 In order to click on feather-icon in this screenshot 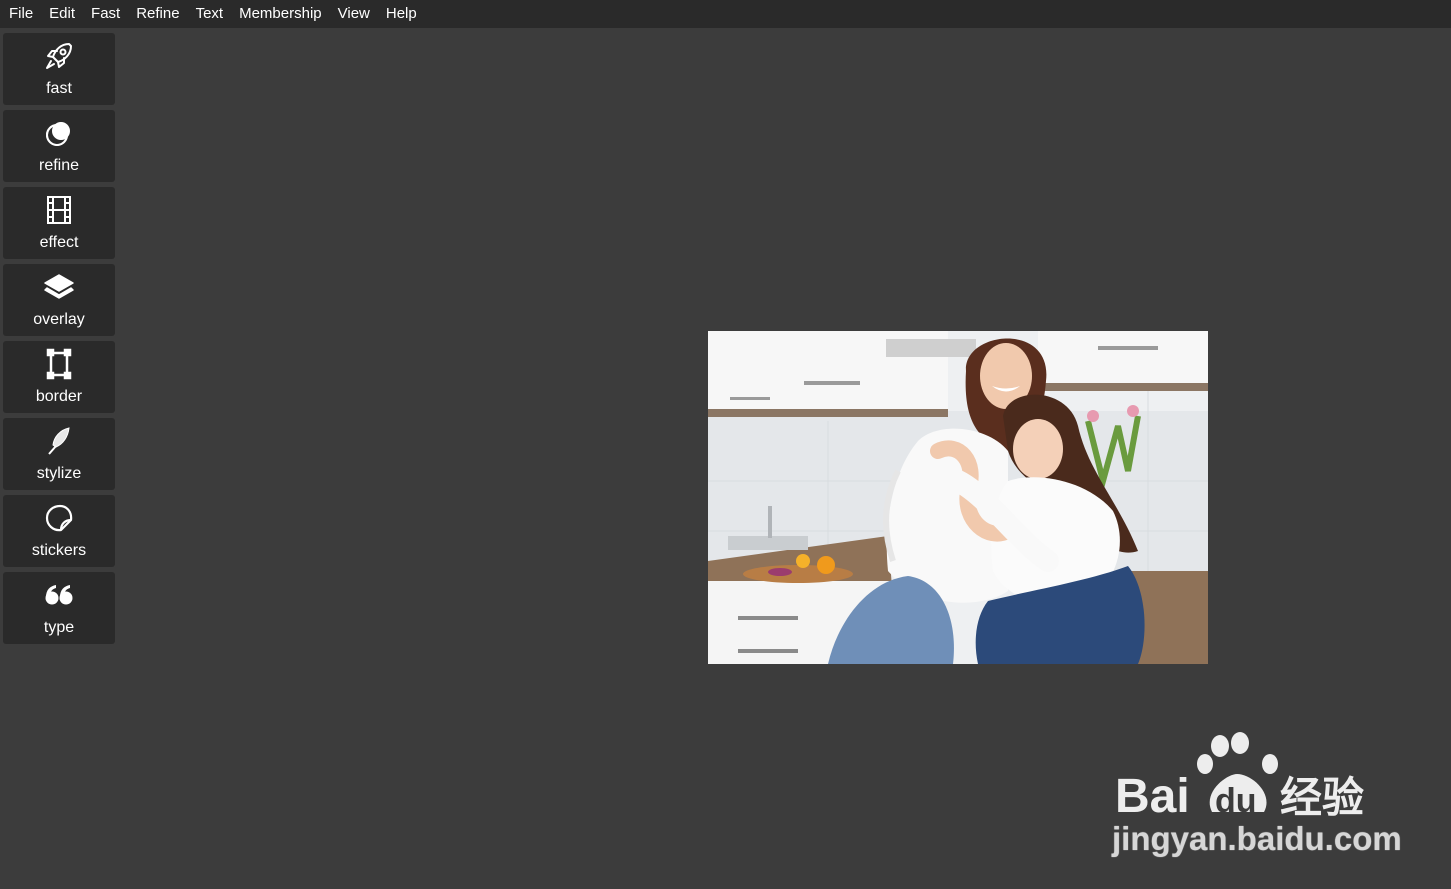, I will do `click(59, 441)`.